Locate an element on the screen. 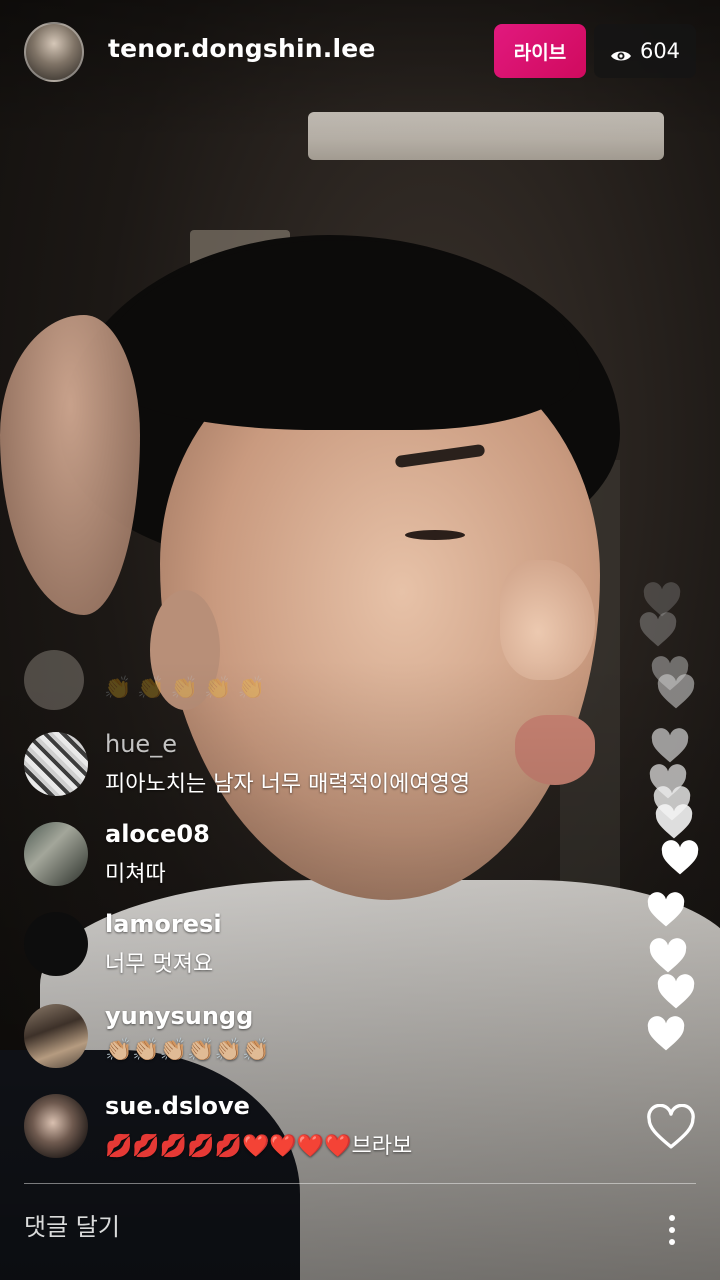  comment-row: hue_e 피아노치는 남자 너무 매력적이에여영영 is located at coordinates (324, 764).